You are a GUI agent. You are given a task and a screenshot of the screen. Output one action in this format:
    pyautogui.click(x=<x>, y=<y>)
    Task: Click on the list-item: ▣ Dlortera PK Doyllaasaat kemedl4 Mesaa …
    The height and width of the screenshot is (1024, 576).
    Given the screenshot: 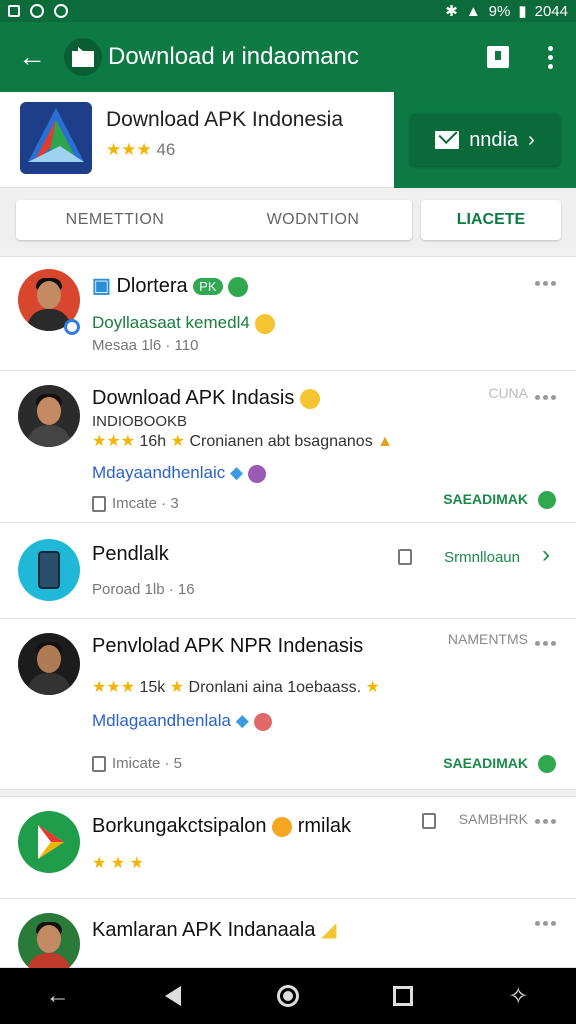 What is the action you would take?
    pyautogui.click(x=288, y=314)
    